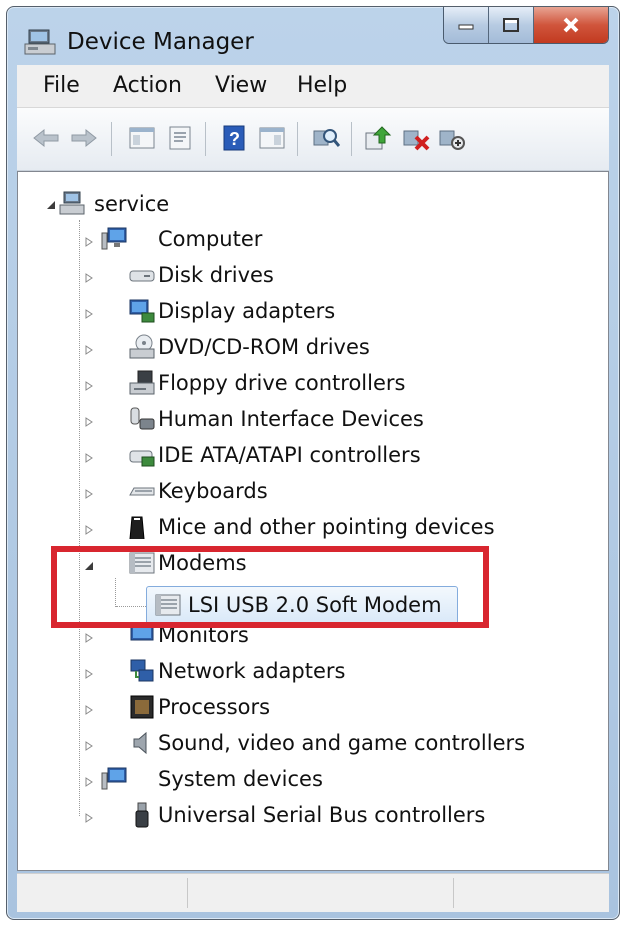 This screenshot has height=926, width=627. What do you see at coordinates (214, 707) in the screenshot?
I see `tree-node-label: Processors` at bounding box center [214, 707].